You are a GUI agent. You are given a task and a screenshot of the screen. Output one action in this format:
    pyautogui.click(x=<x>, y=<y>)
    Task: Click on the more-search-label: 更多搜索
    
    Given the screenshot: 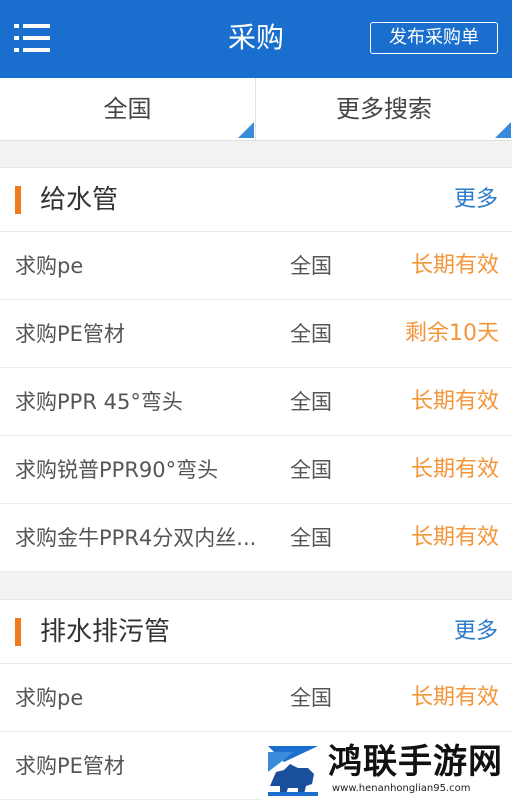 What is the action you would take?
    pyautogui.click(x=384, y=109)
    